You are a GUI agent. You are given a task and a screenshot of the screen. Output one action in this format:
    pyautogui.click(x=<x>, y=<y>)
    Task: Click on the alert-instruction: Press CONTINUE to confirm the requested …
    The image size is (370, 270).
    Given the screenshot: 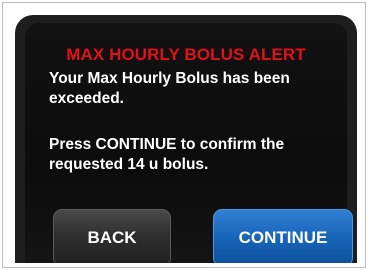 What is the action you would take?
    pyautogui.click(x=167, y=154)
    